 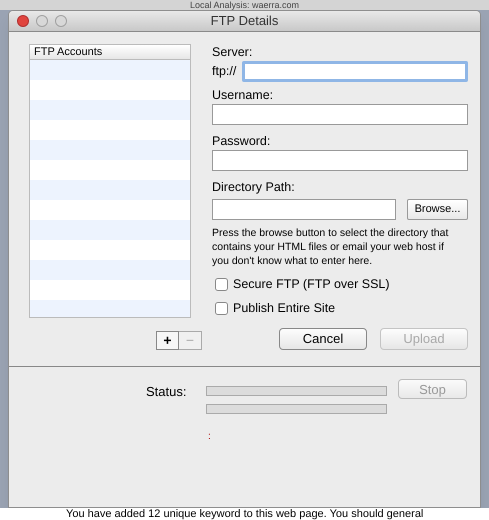 What do you see at coordinates (340, 160) in the screenshot?
I see `password-field` at bounding box center [340, 160].